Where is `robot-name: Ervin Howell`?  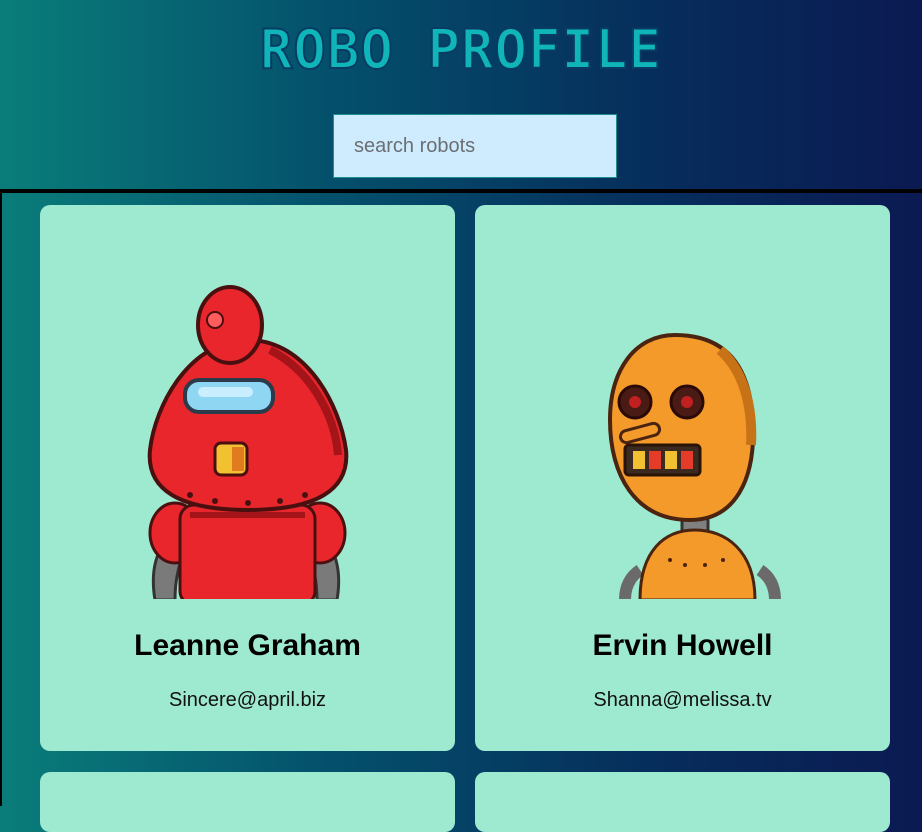 robot-name: Ervin Howell is located at coordinates (682, 645).